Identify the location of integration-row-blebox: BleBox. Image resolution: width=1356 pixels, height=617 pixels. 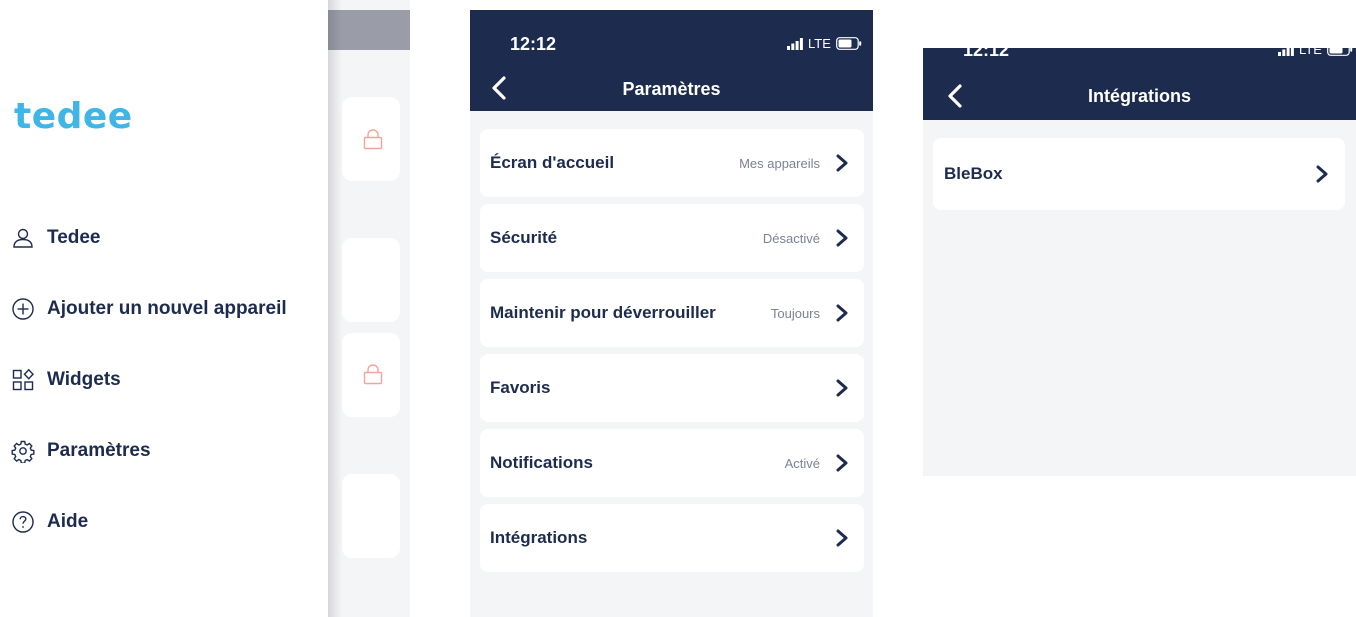
(1139, 174).